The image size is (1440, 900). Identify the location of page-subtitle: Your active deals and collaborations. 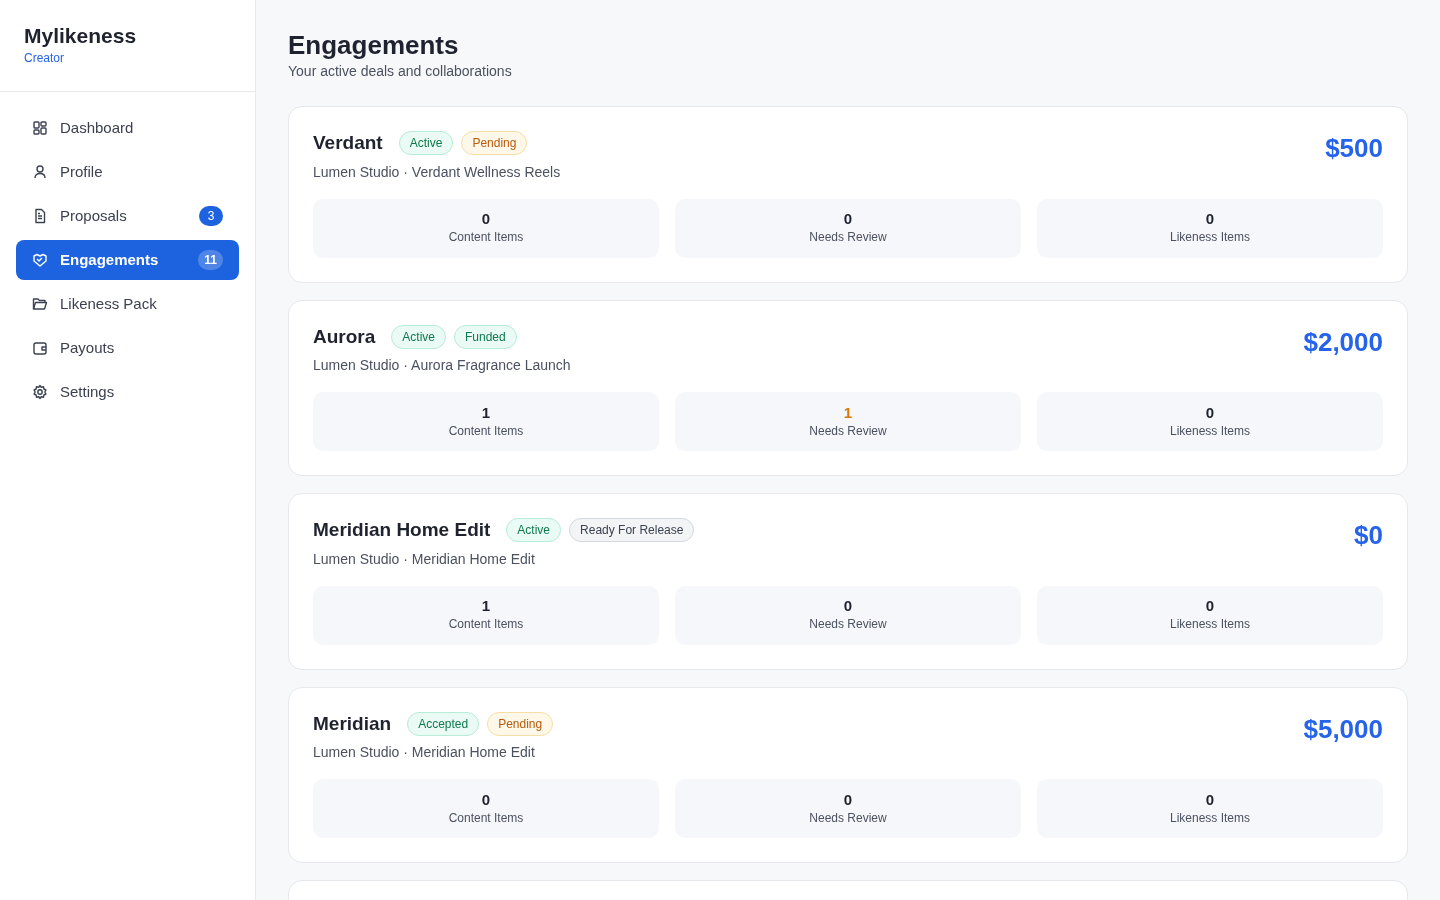
(400, 72).